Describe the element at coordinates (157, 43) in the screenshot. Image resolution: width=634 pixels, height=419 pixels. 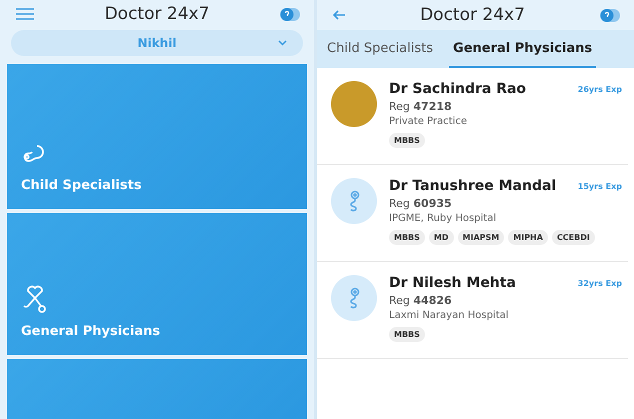
I see `profile-dropdown: Nikhil` at that location.